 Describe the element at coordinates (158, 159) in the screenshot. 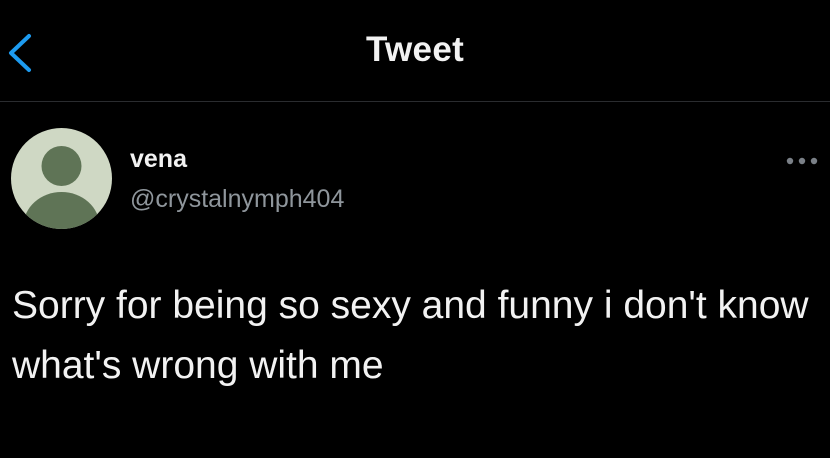

I see `author-display-name: vena` at that location.